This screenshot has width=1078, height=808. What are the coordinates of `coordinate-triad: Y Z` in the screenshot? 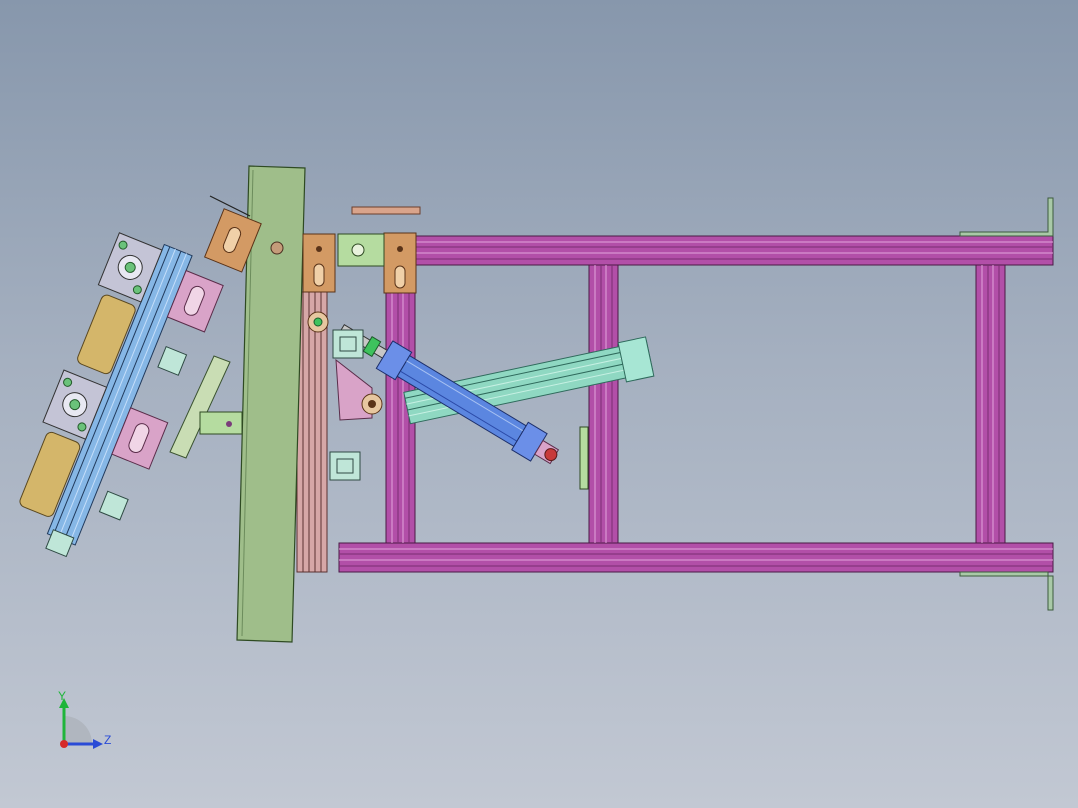 It's located at (84, 719).